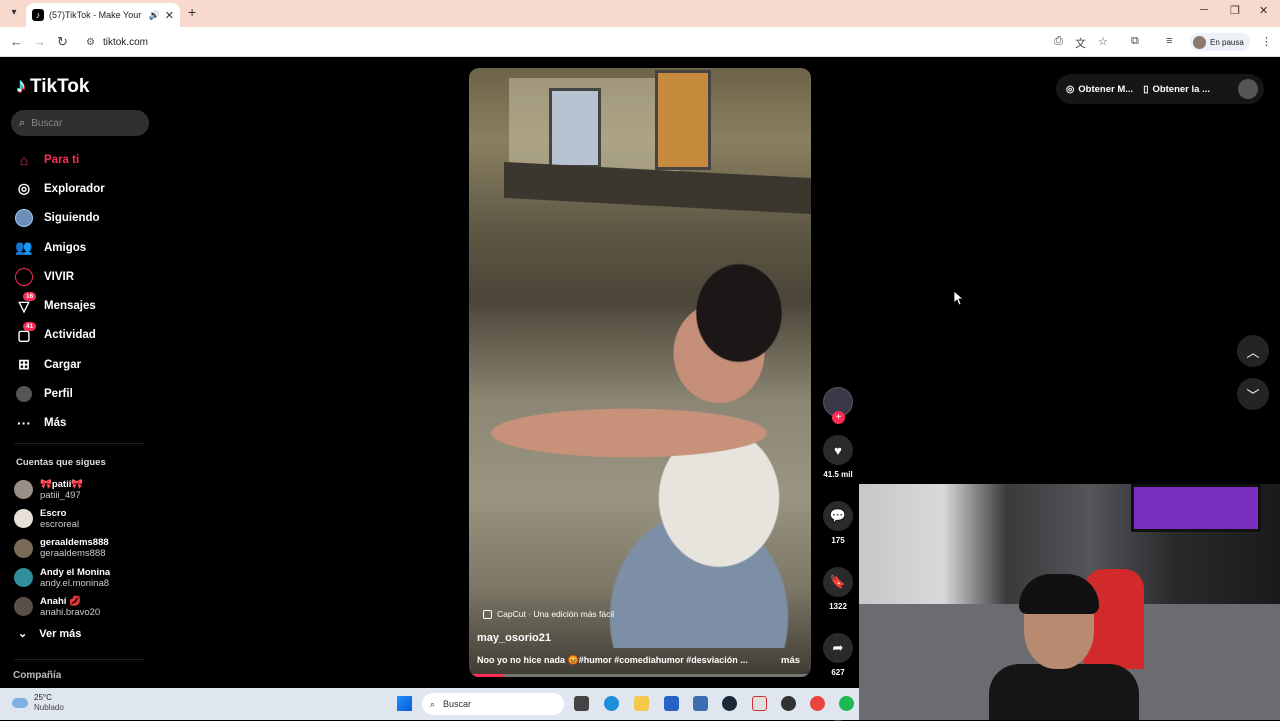 The height and width of the screenshot is (721, 1280). What do you see at coordinates (959, 298) in the screenshot?
I see `mouse-cursor-icon` at bounding box center [959, 298].